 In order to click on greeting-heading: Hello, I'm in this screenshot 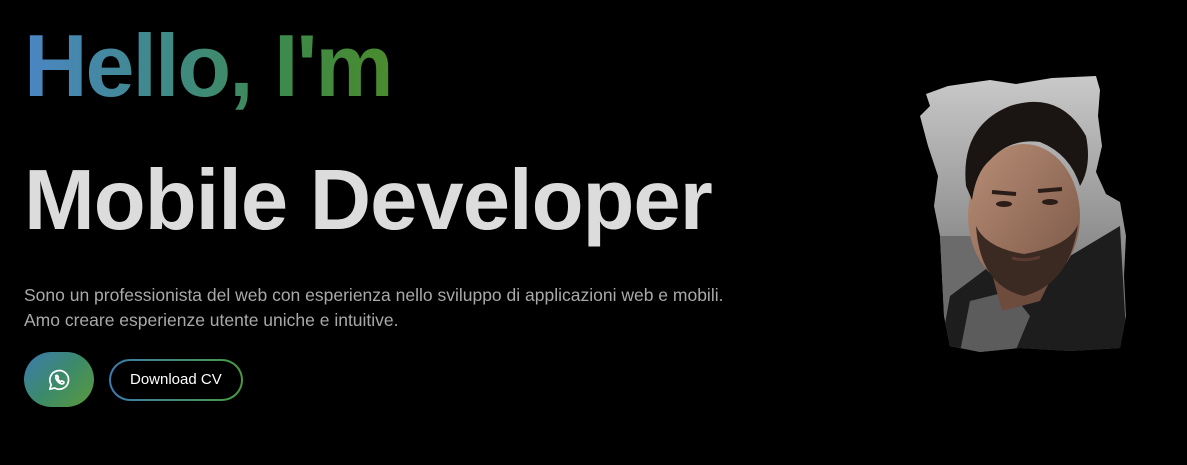, I will do `click(209, 65)`.